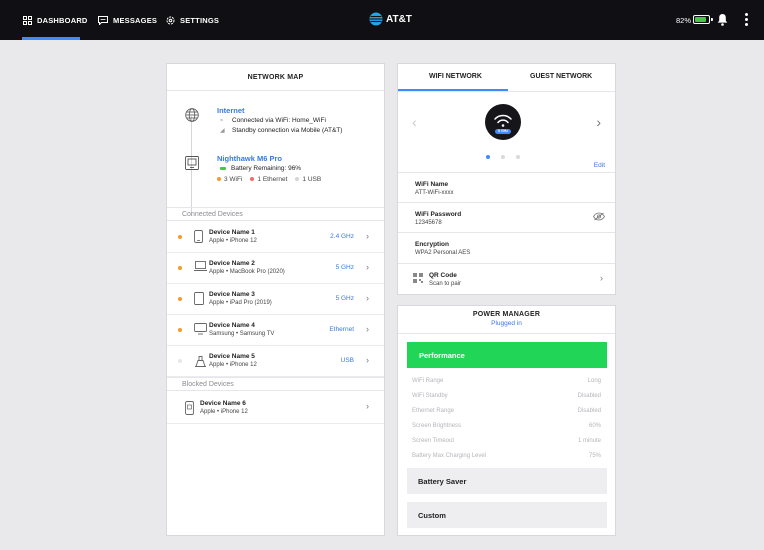 The image size is (764, 550). What do you see at coordinates (506, 278) in the screenshot?
I see `qr-code-row: QR Code Scan to pair ›` at bounding box center [506, 278].